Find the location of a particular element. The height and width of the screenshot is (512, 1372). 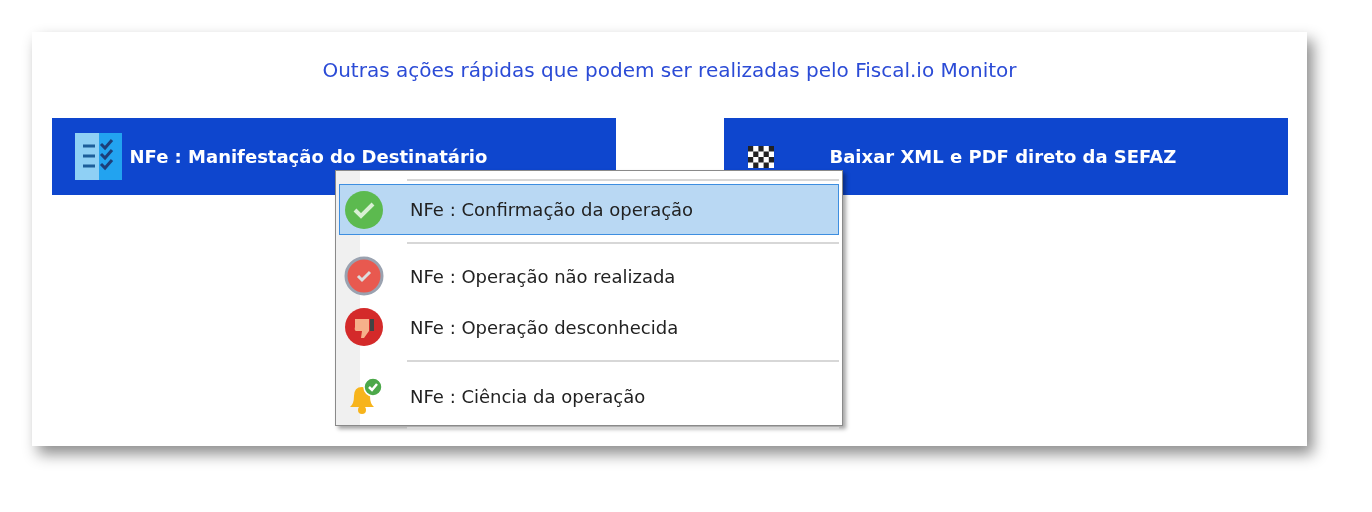

menu-item-label: NFe : Confirmação da operação is located at coordinates (552, 209).